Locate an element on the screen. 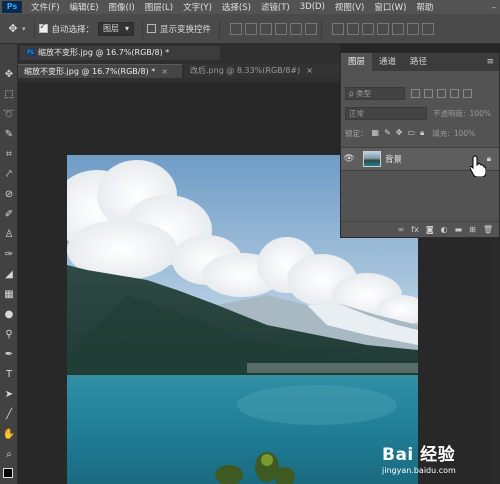 The width and height of the screenshot is (500, 484). quick-select-tool-icon: ✎ is located at coordinates (9, 135).